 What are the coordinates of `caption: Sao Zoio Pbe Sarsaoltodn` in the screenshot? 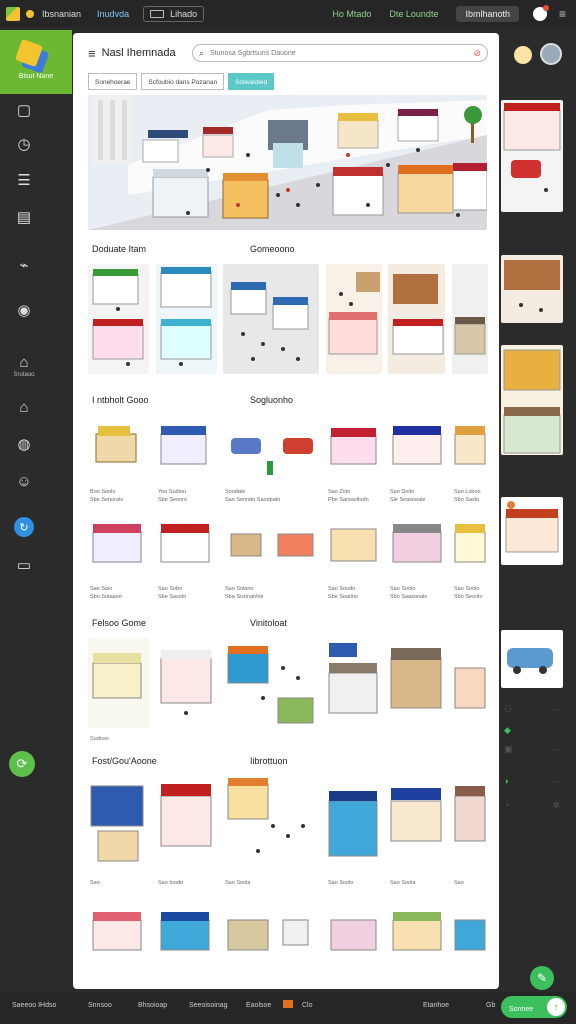 It's located at (348, 496).